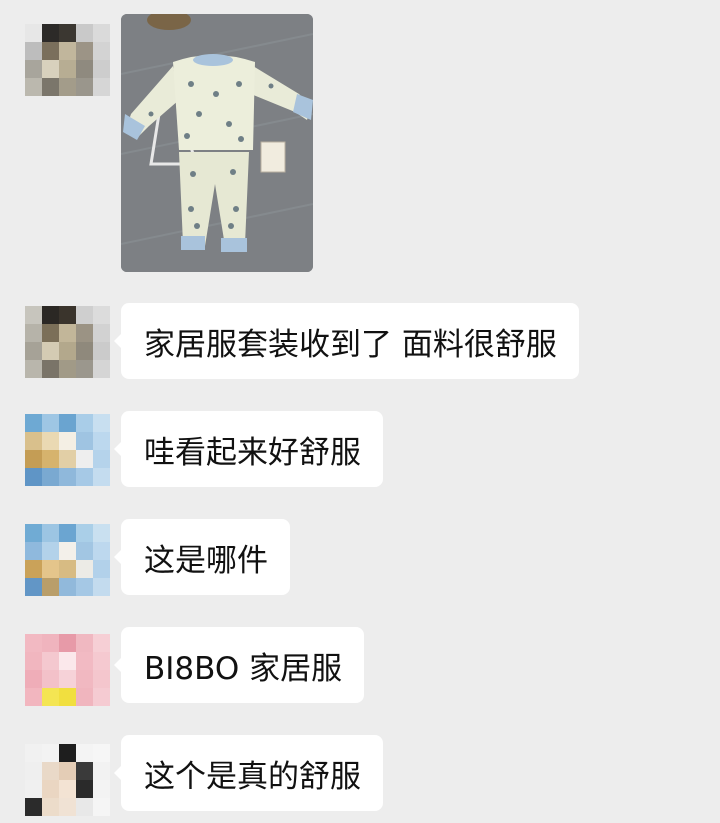  I want to click on message-bubble: 这个是真的舒服, so click(248, 773).